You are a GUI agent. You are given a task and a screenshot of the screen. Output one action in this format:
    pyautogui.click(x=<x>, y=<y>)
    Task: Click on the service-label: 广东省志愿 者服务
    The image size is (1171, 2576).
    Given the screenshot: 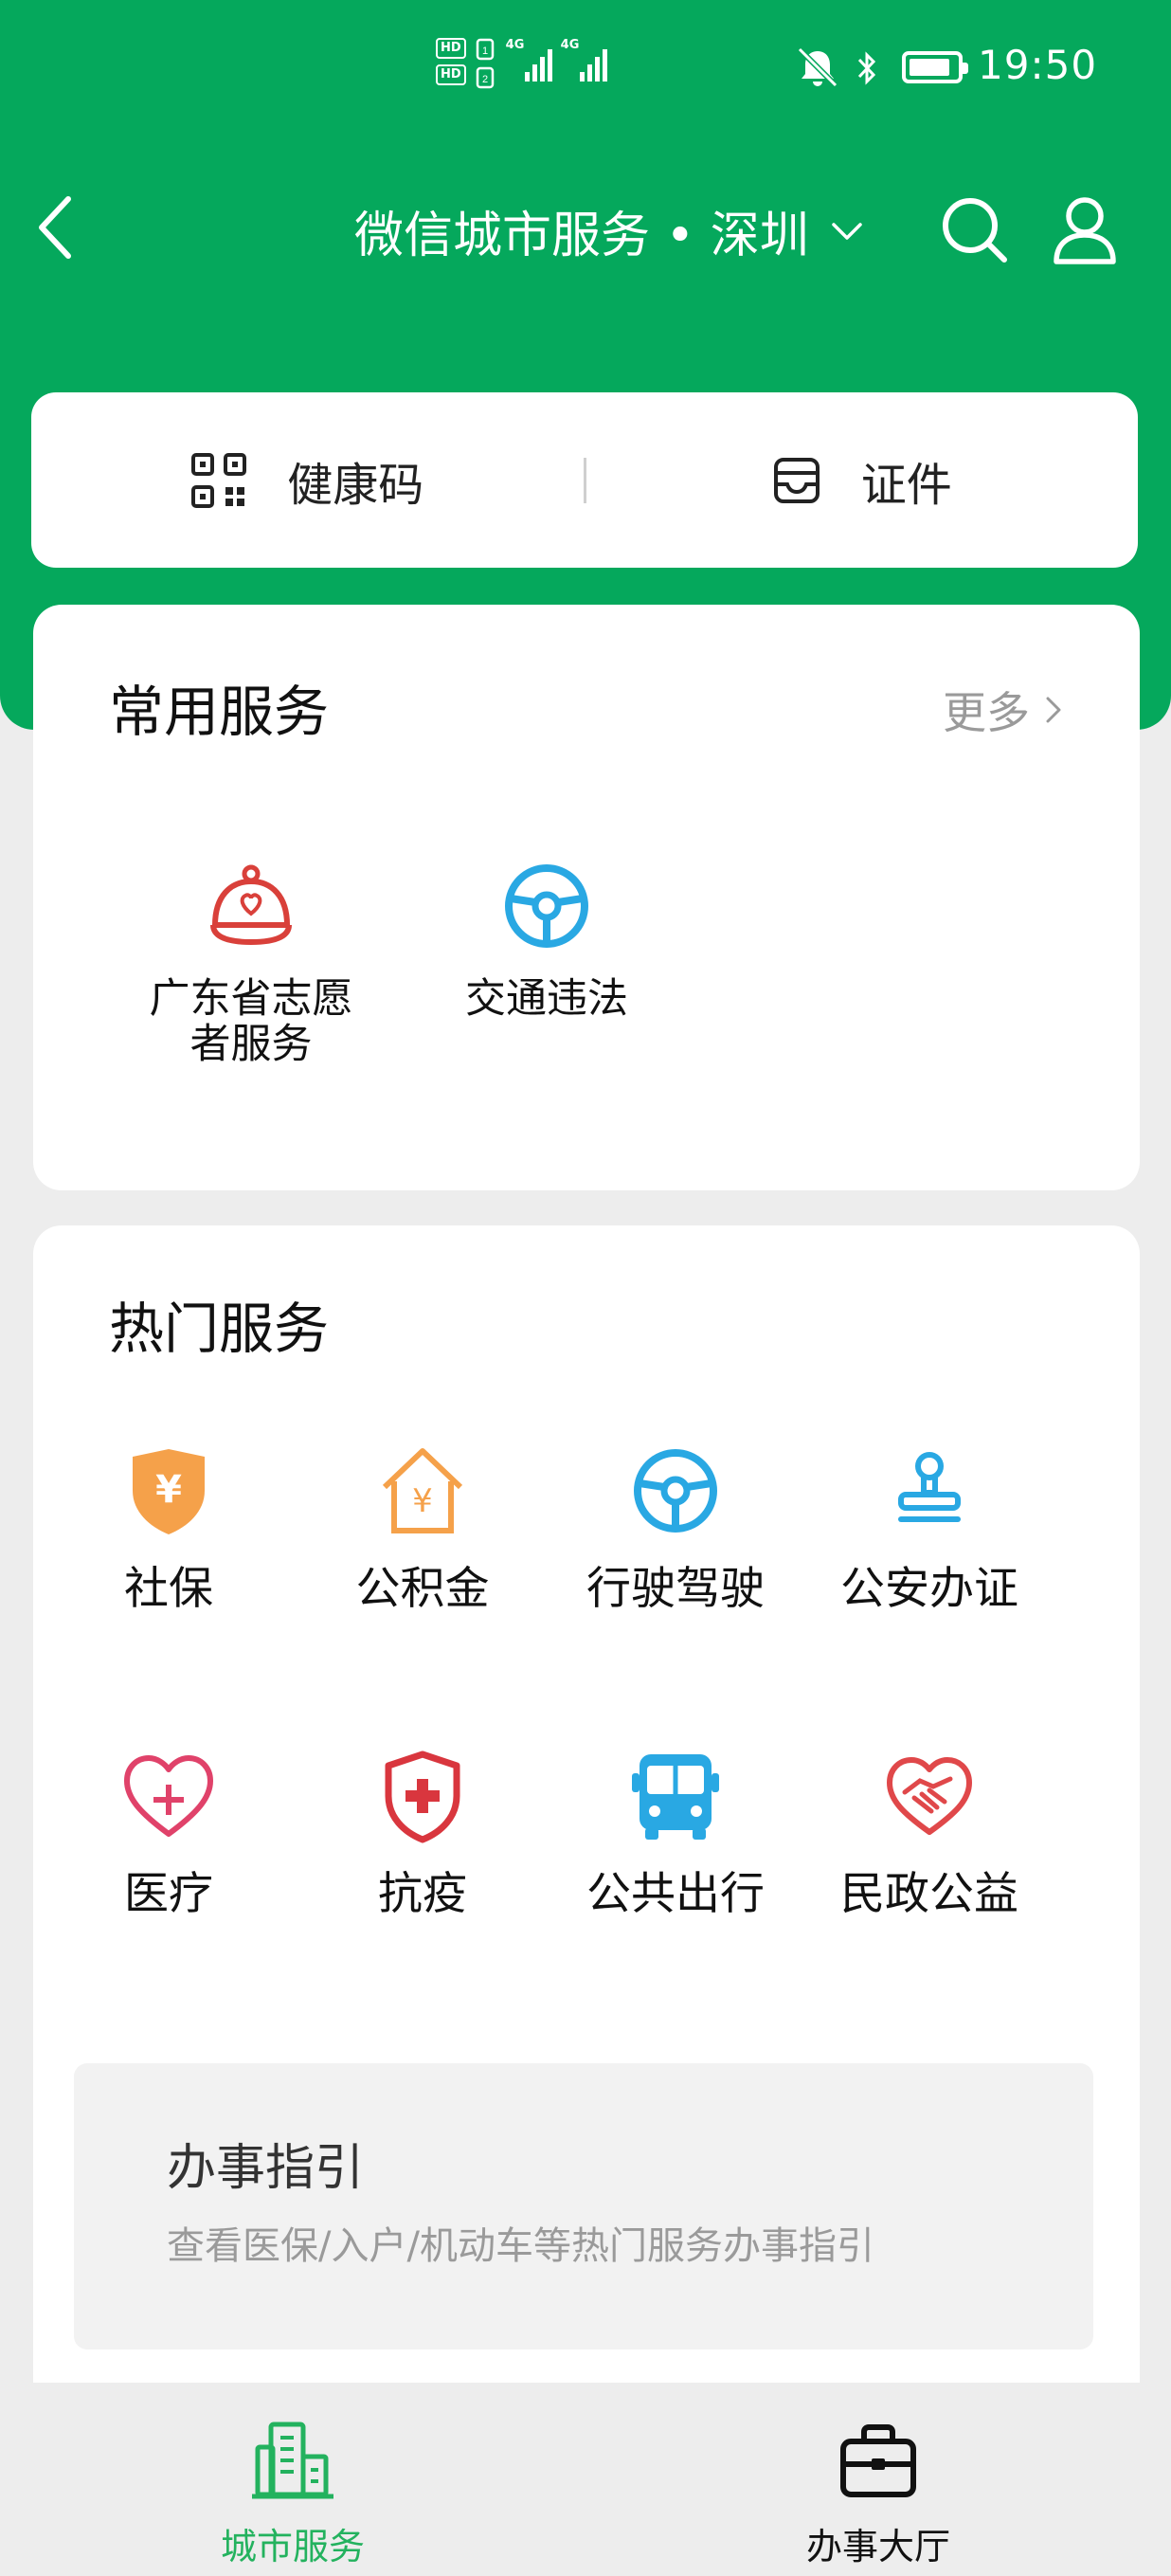 What is the action you would take?
    pyautogui.click(x=251, y=1021)
    